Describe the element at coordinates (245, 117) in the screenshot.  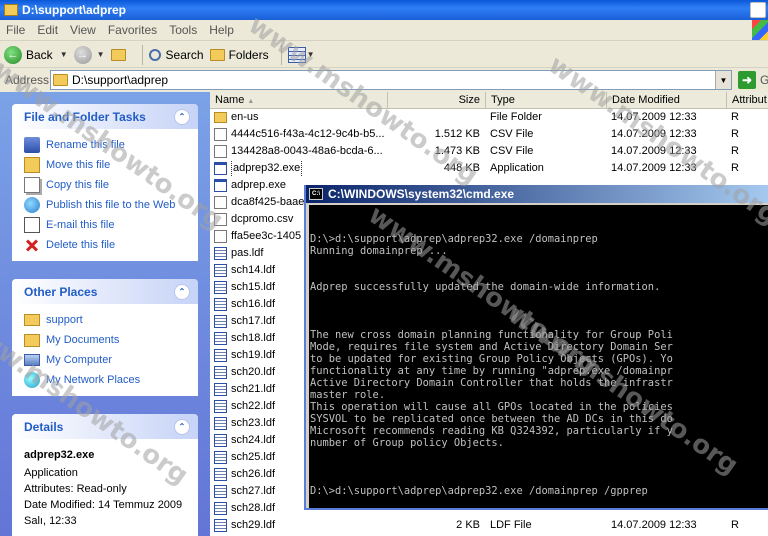
I see `file-name: en-us` at that location.